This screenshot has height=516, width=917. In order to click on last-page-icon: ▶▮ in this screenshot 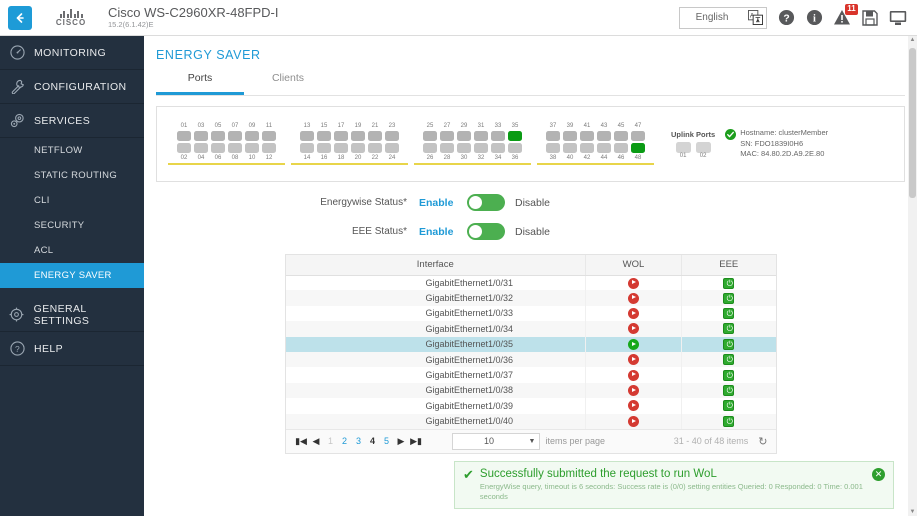, I will do `click(416, 441)`.